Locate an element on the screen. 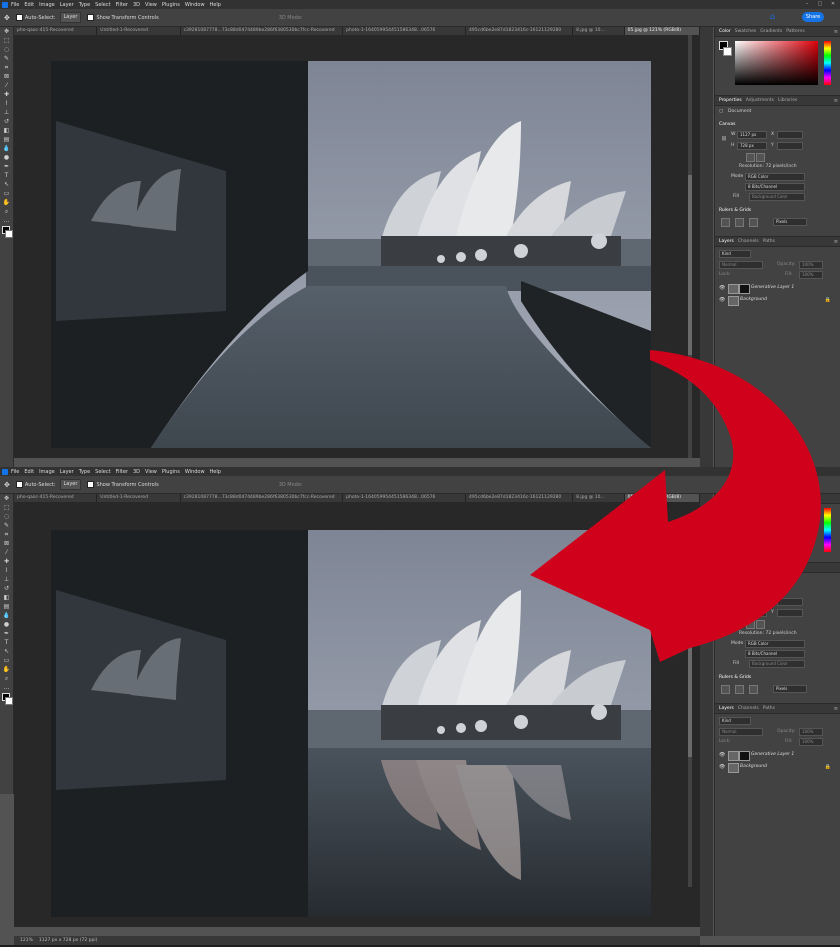  marquee-tool-icon: ⬚ is located at coordinates (6, 40).